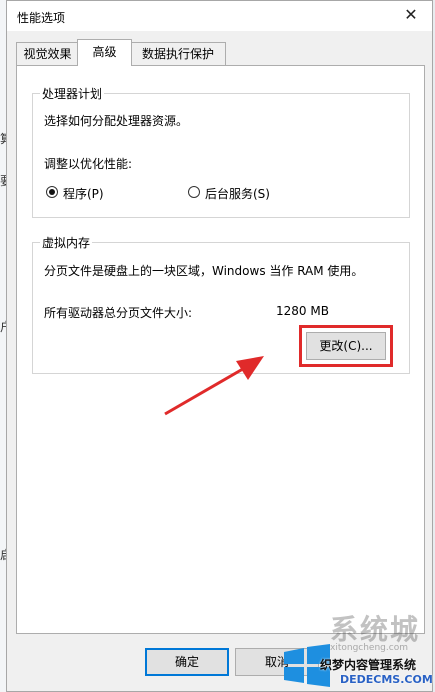 The height and width of the screenshot is (692, 435). What do you see at coordinates (368, 665) in the screenshot?
I see `watermark-site-name: 织梦内容管理系统` at bounding box center [368, 665].